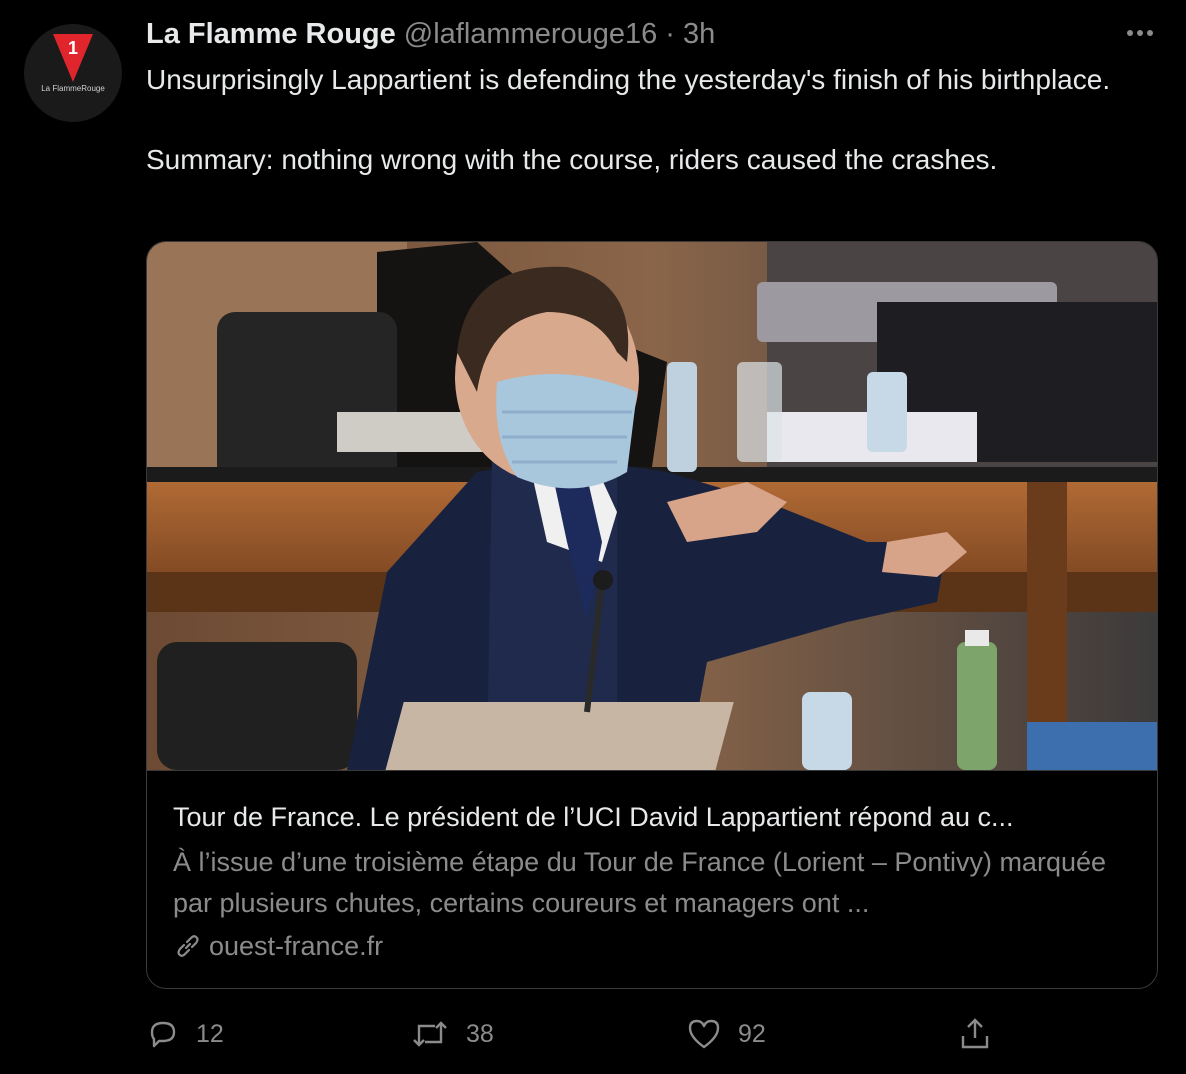  I want to click on card-divider, so click(652, 770).